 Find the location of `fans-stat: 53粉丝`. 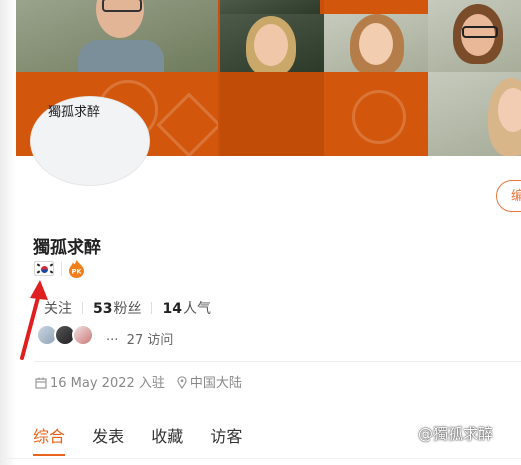

fans-stat: 53粉丝 is located at coordinates (117, 309).